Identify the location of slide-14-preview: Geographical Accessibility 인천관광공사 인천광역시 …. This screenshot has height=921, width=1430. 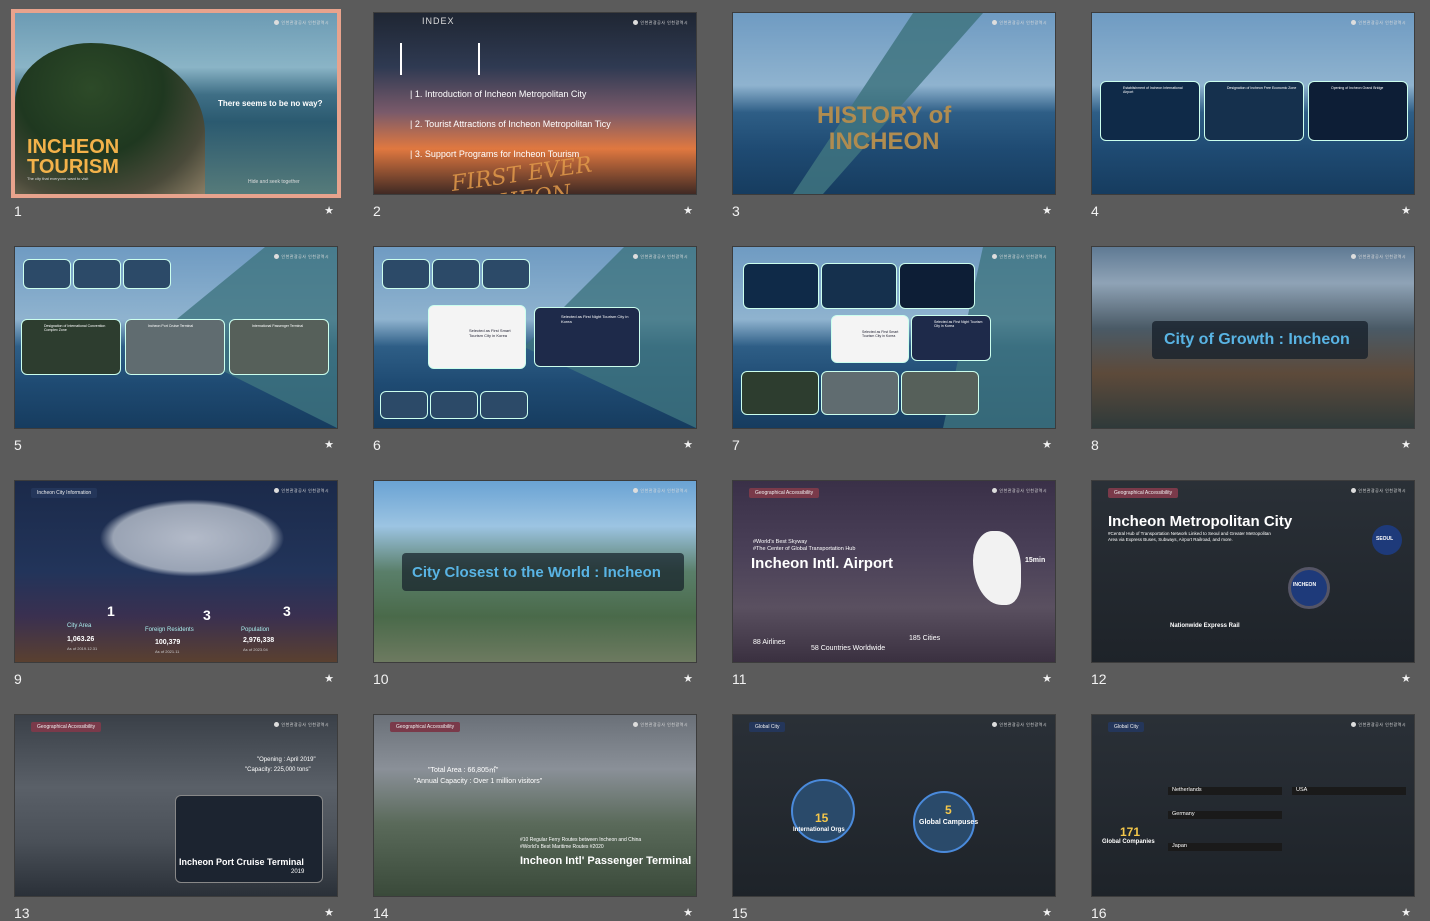
(535, 805).